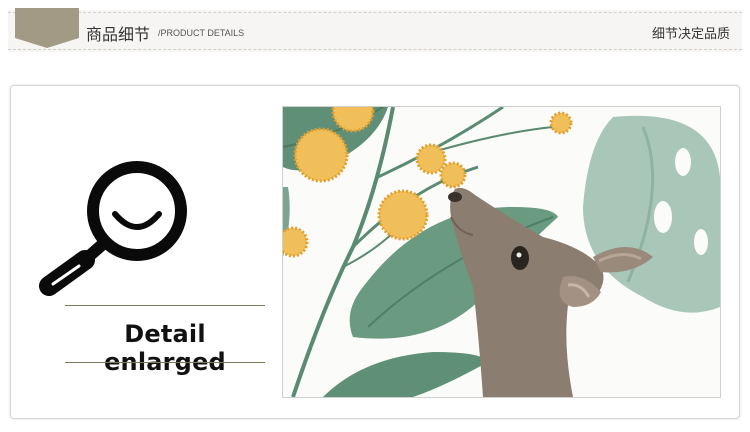  What do you see at coordinates (690, 34) in the screenshot?
I see `section-slogan: 细节决定品质` at bounding box center [690, 34].